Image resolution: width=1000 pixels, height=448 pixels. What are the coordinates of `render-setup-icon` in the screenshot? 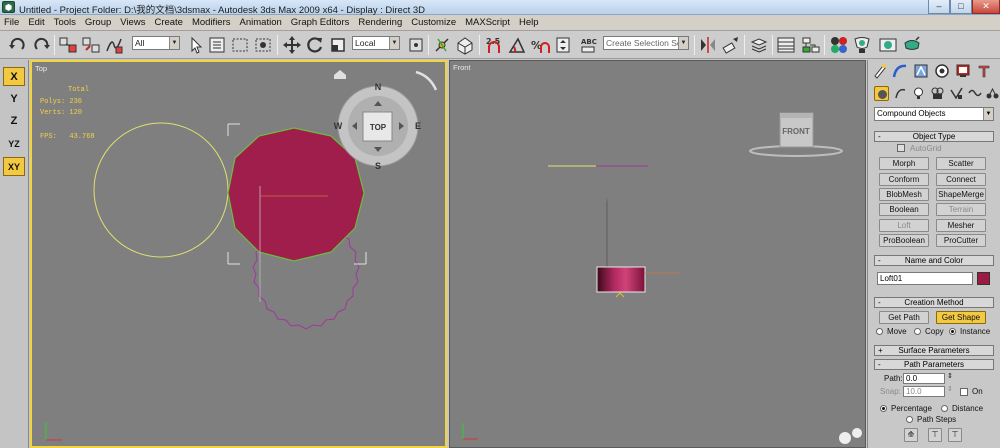 It's located at (862, 45).